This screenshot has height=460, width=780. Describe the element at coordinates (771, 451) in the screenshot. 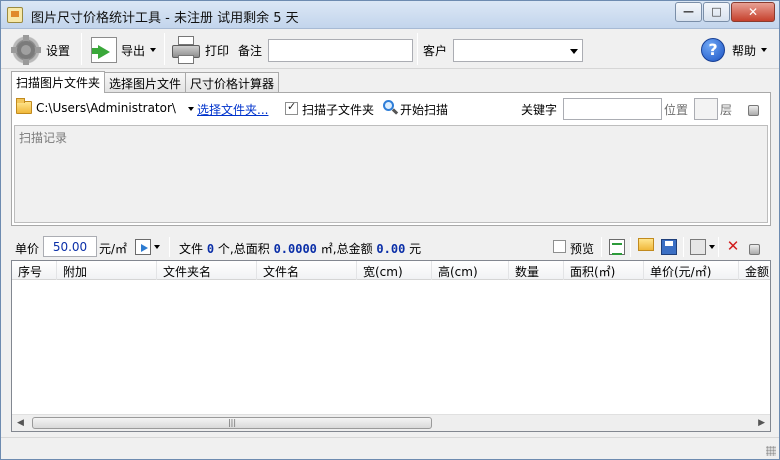

I see `resize-grip` at that location.